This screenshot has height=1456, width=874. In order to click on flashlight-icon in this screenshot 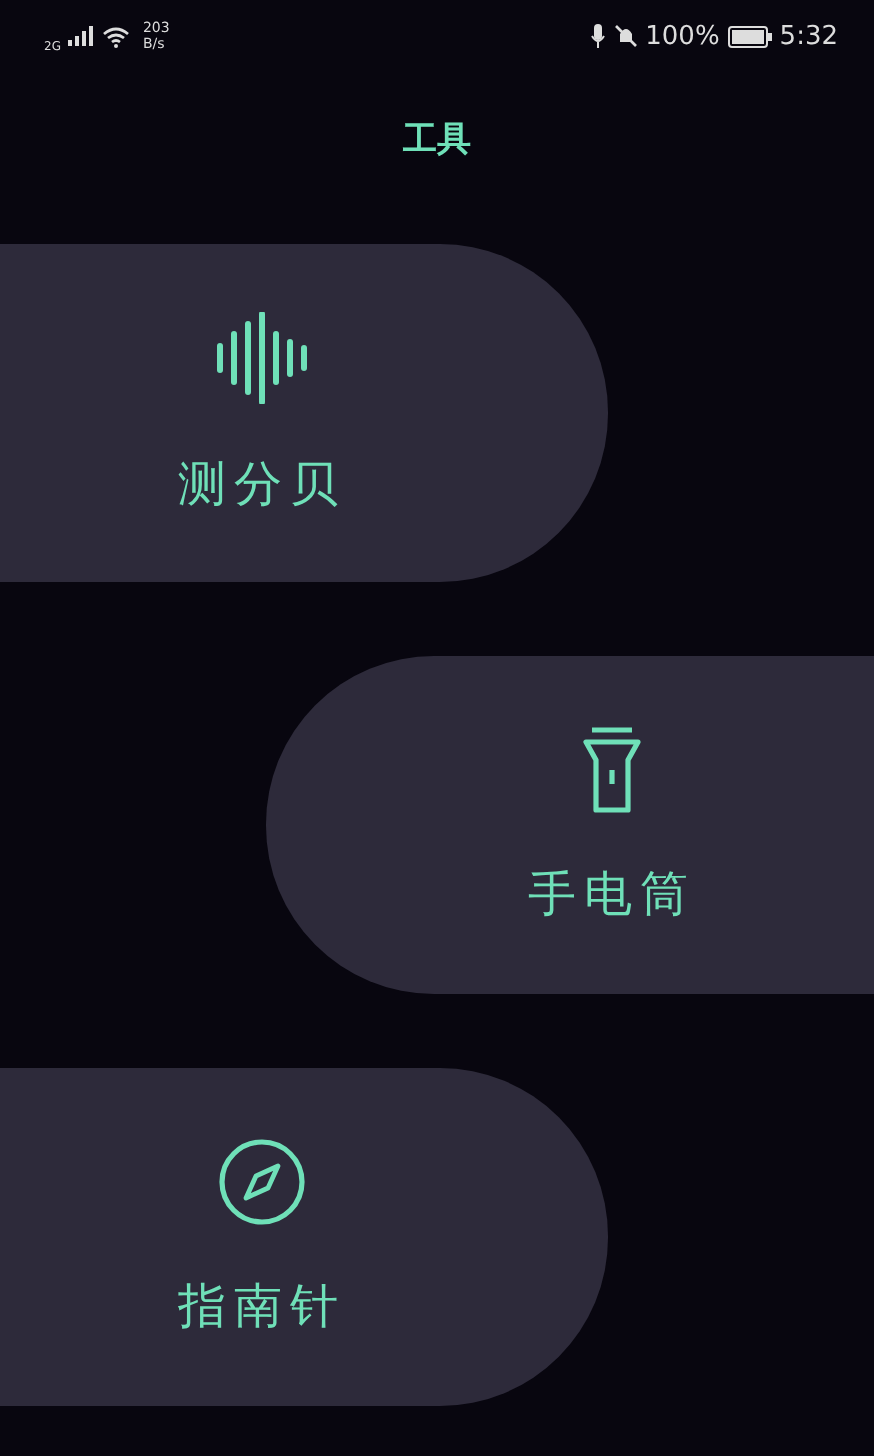, I will do `click(612, 769)`.